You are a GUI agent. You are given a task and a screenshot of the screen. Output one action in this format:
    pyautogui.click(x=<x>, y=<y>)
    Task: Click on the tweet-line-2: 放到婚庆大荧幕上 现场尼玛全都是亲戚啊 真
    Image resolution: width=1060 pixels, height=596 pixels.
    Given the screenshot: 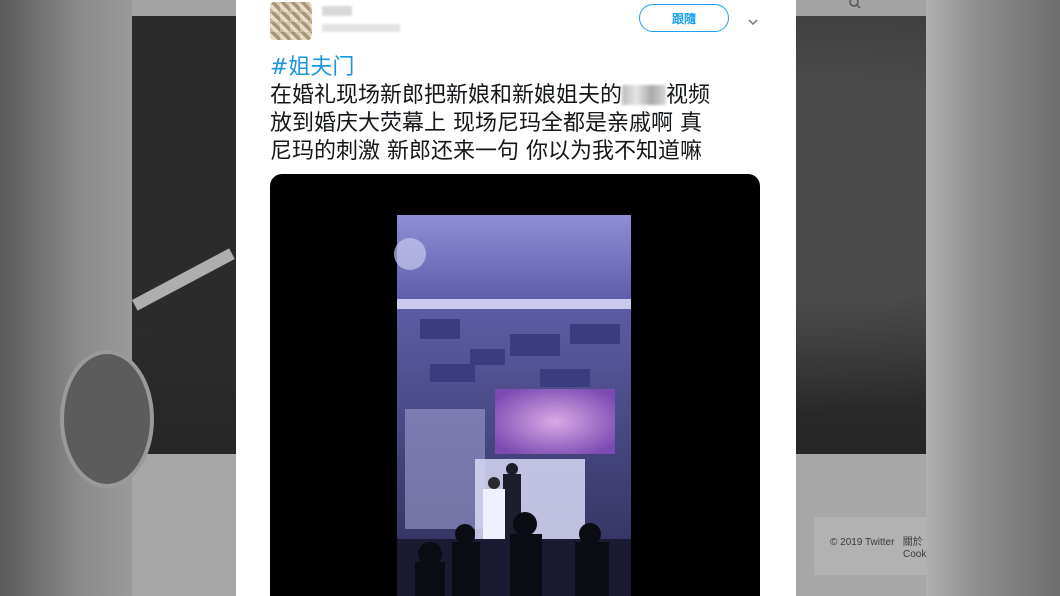 What is the action you would take?
    pyautogui.click(x=486, y=123)
    